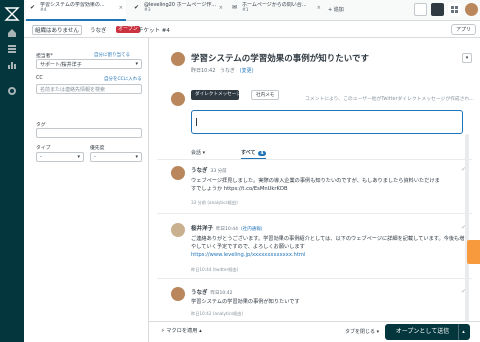  What do you see at coordinates (89, 64) in the screenshot?
I see `assignee-select: サポート/桜井洋子 ▾` at bounding box center [89, 64].